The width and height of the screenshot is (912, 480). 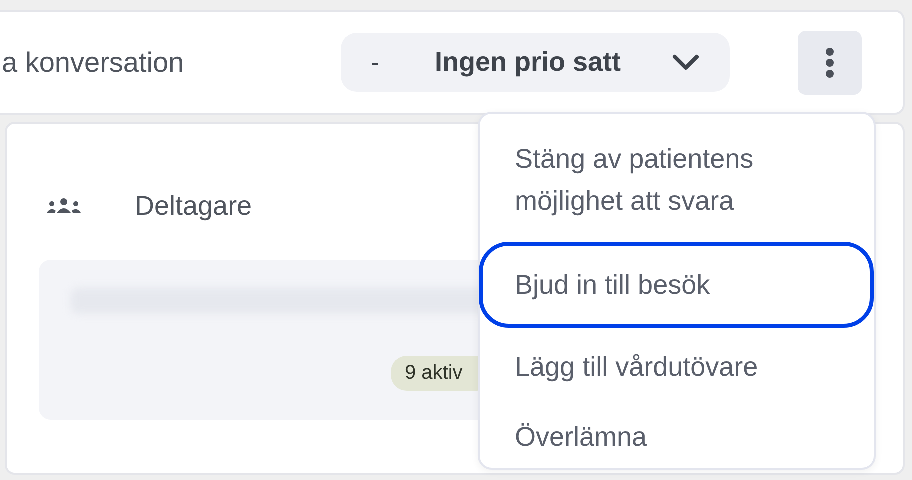 I want to click on priority-dropdown: - Ingen prio satt, so click(x=535, y=62).